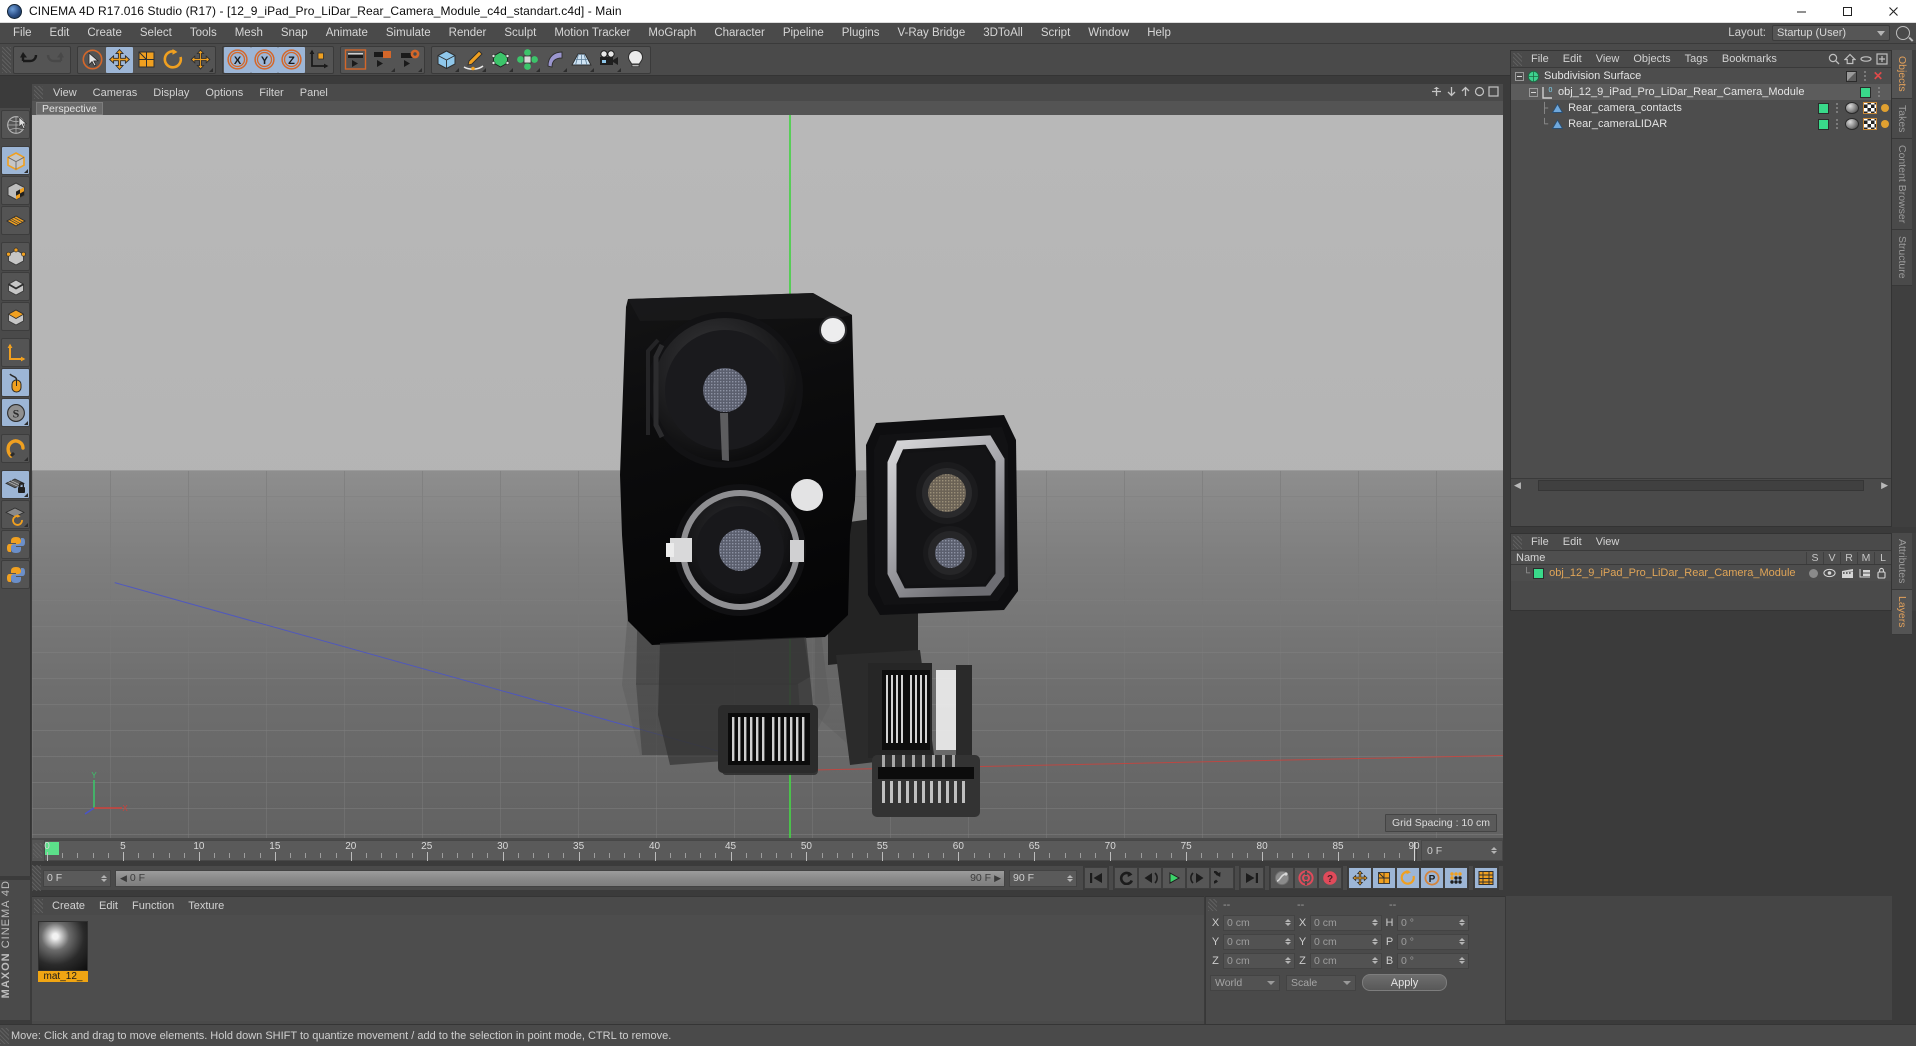 Image resolution: width=1916 pixels, height=1046 pixels. Describe the element at coordinates (468, 33) in the screenshot. I see `menu-render: Render` at that location.